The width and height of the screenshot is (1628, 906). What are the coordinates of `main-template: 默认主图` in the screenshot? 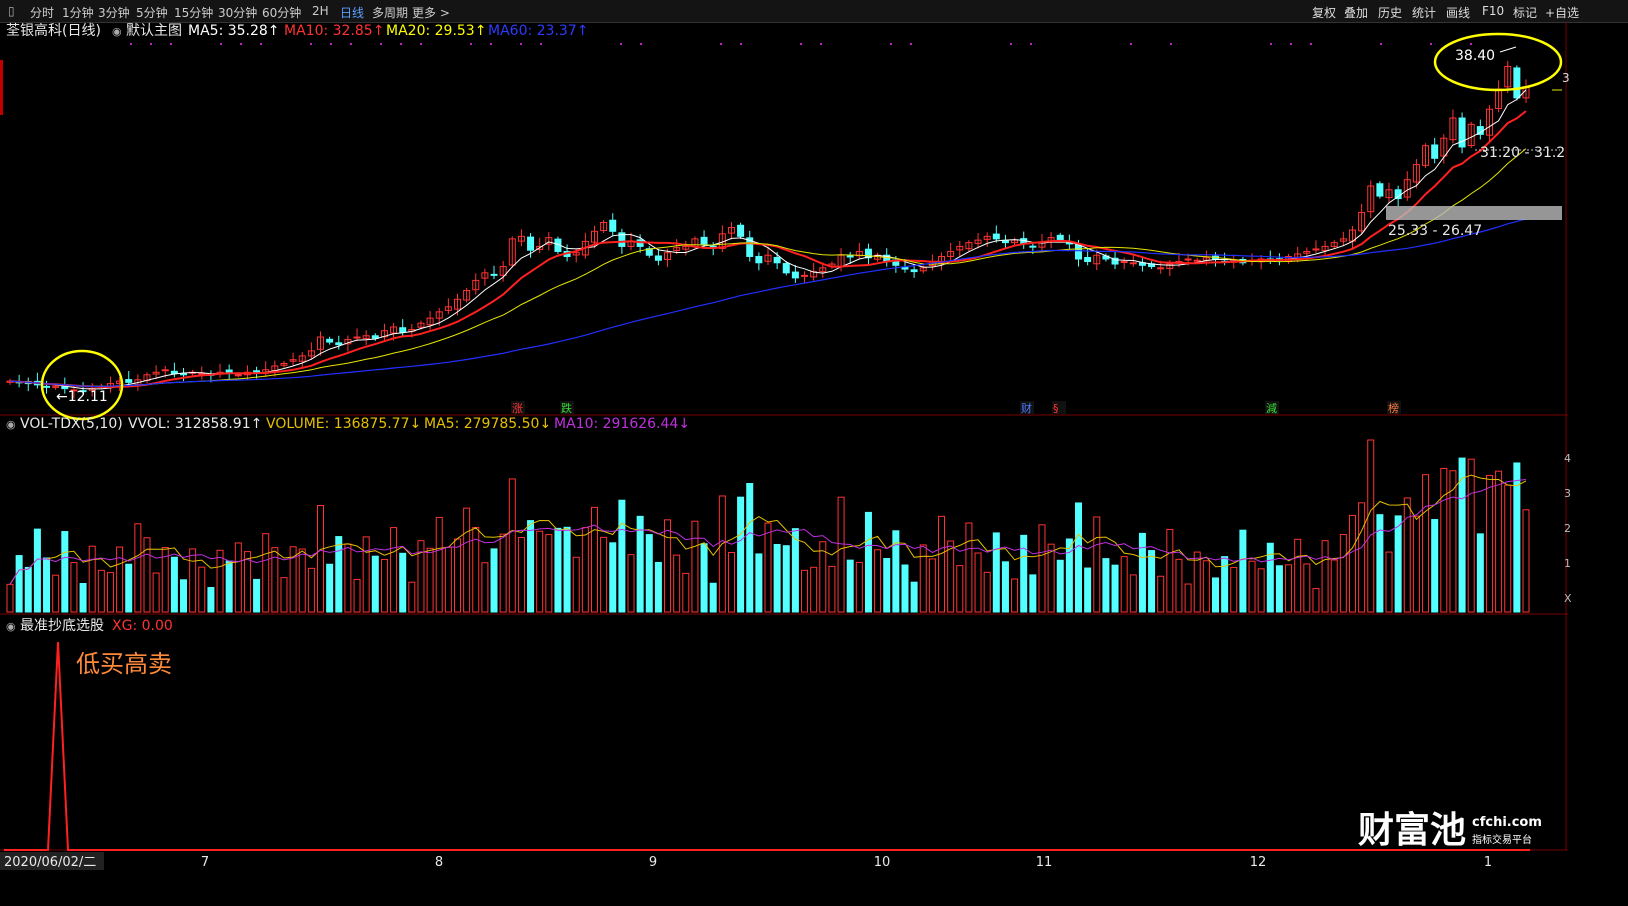 It's located at (154, 31).